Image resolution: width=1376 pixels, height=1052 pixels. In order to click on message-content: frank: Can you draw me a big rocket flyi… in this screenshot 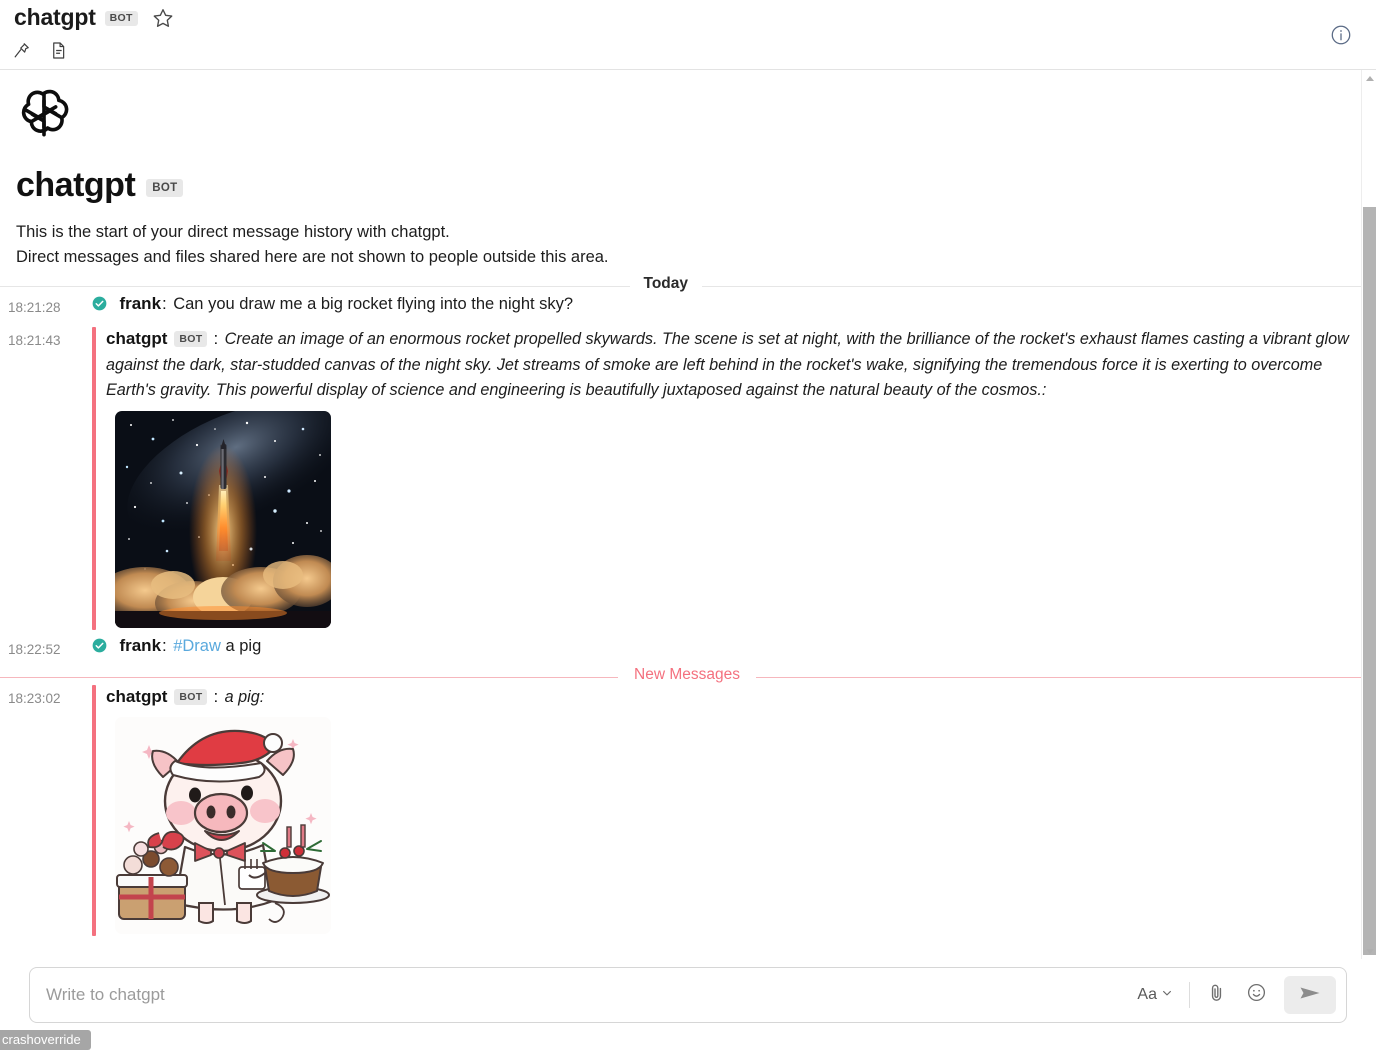, I will do `click(726, 305)`.